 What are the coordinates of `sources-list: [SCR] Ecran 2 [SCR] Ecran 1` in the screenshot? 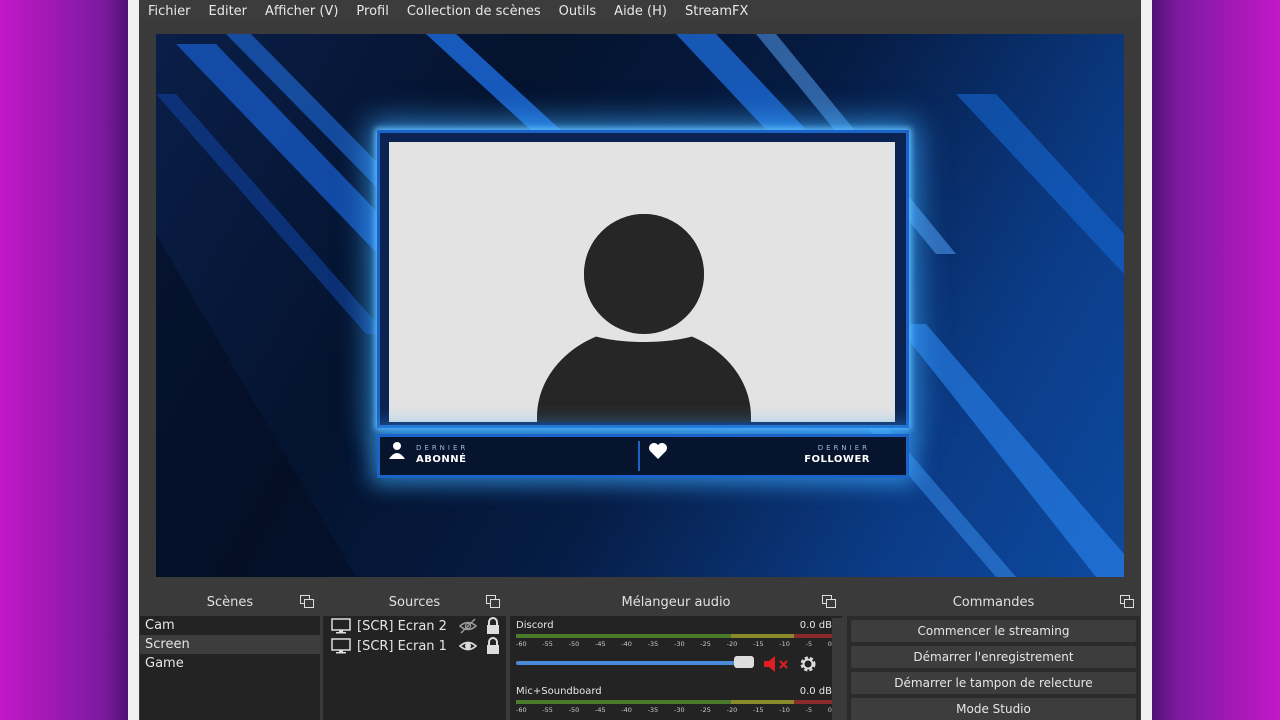 It's located at (414, 668).